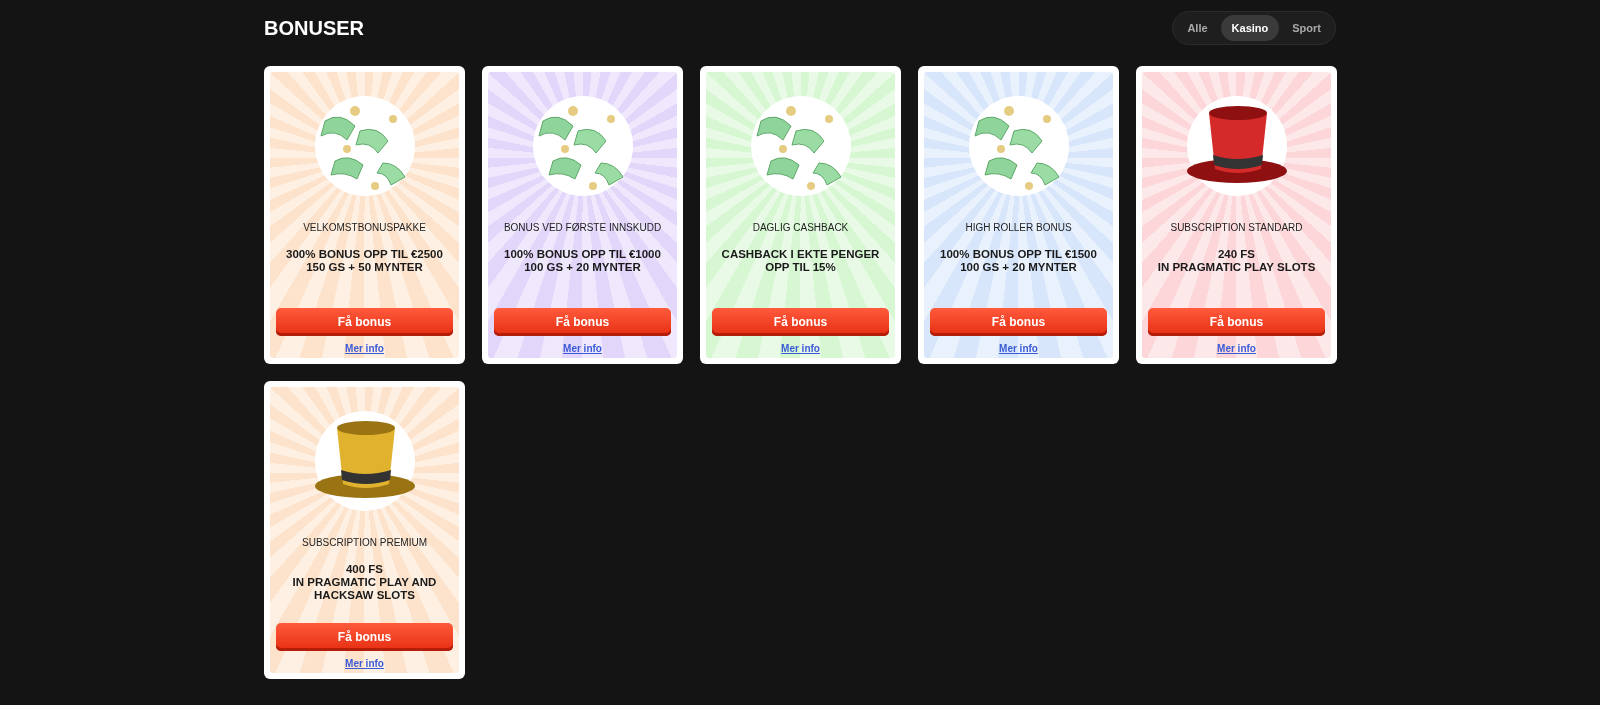 The width and height of the screenshot is (1600, 705). Describe the element at coordinates (314, 28) in the screenshot. I see `page-title: BONUSER` at that location.